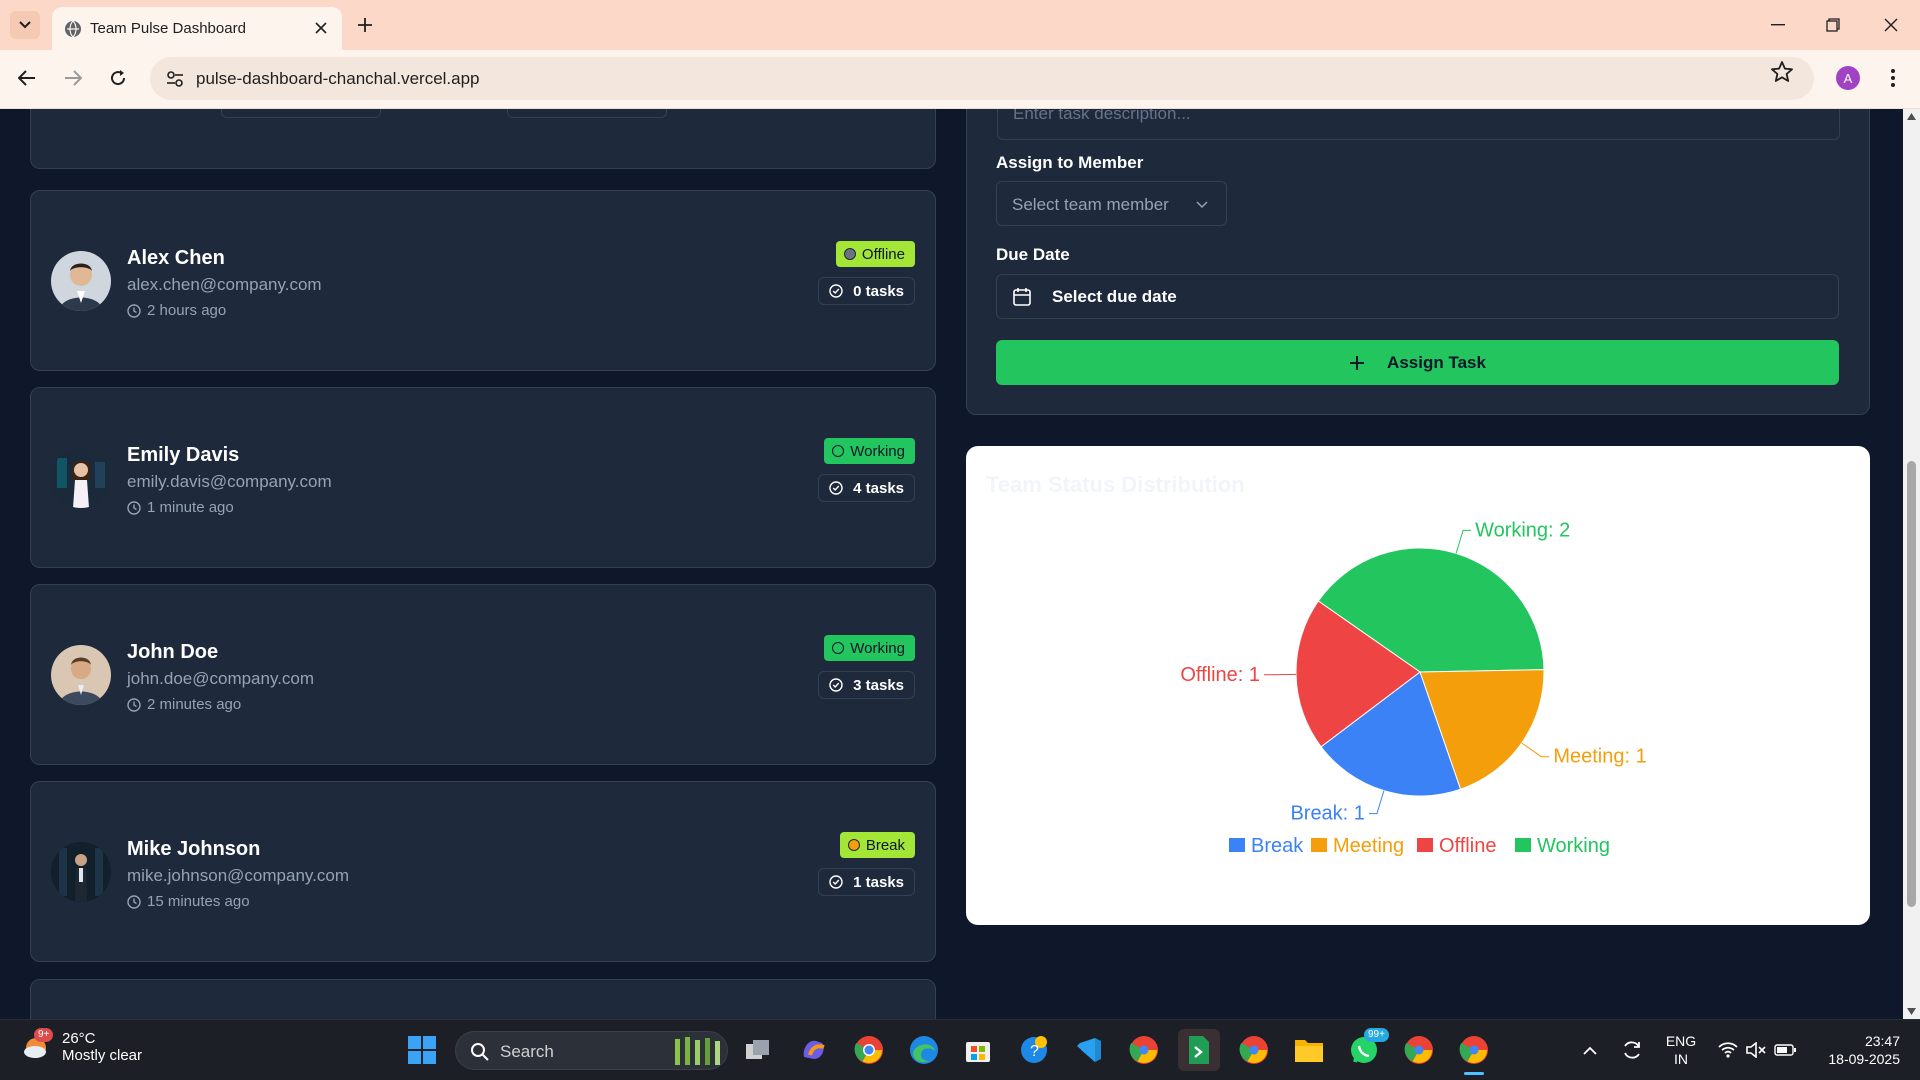 The width and height of the screenshot is (1920, 1080). What do you see at coordinates (79, 1038) in the screenshot?
I see `weather-temp: 26°C` at bounding box center [79, 1038].